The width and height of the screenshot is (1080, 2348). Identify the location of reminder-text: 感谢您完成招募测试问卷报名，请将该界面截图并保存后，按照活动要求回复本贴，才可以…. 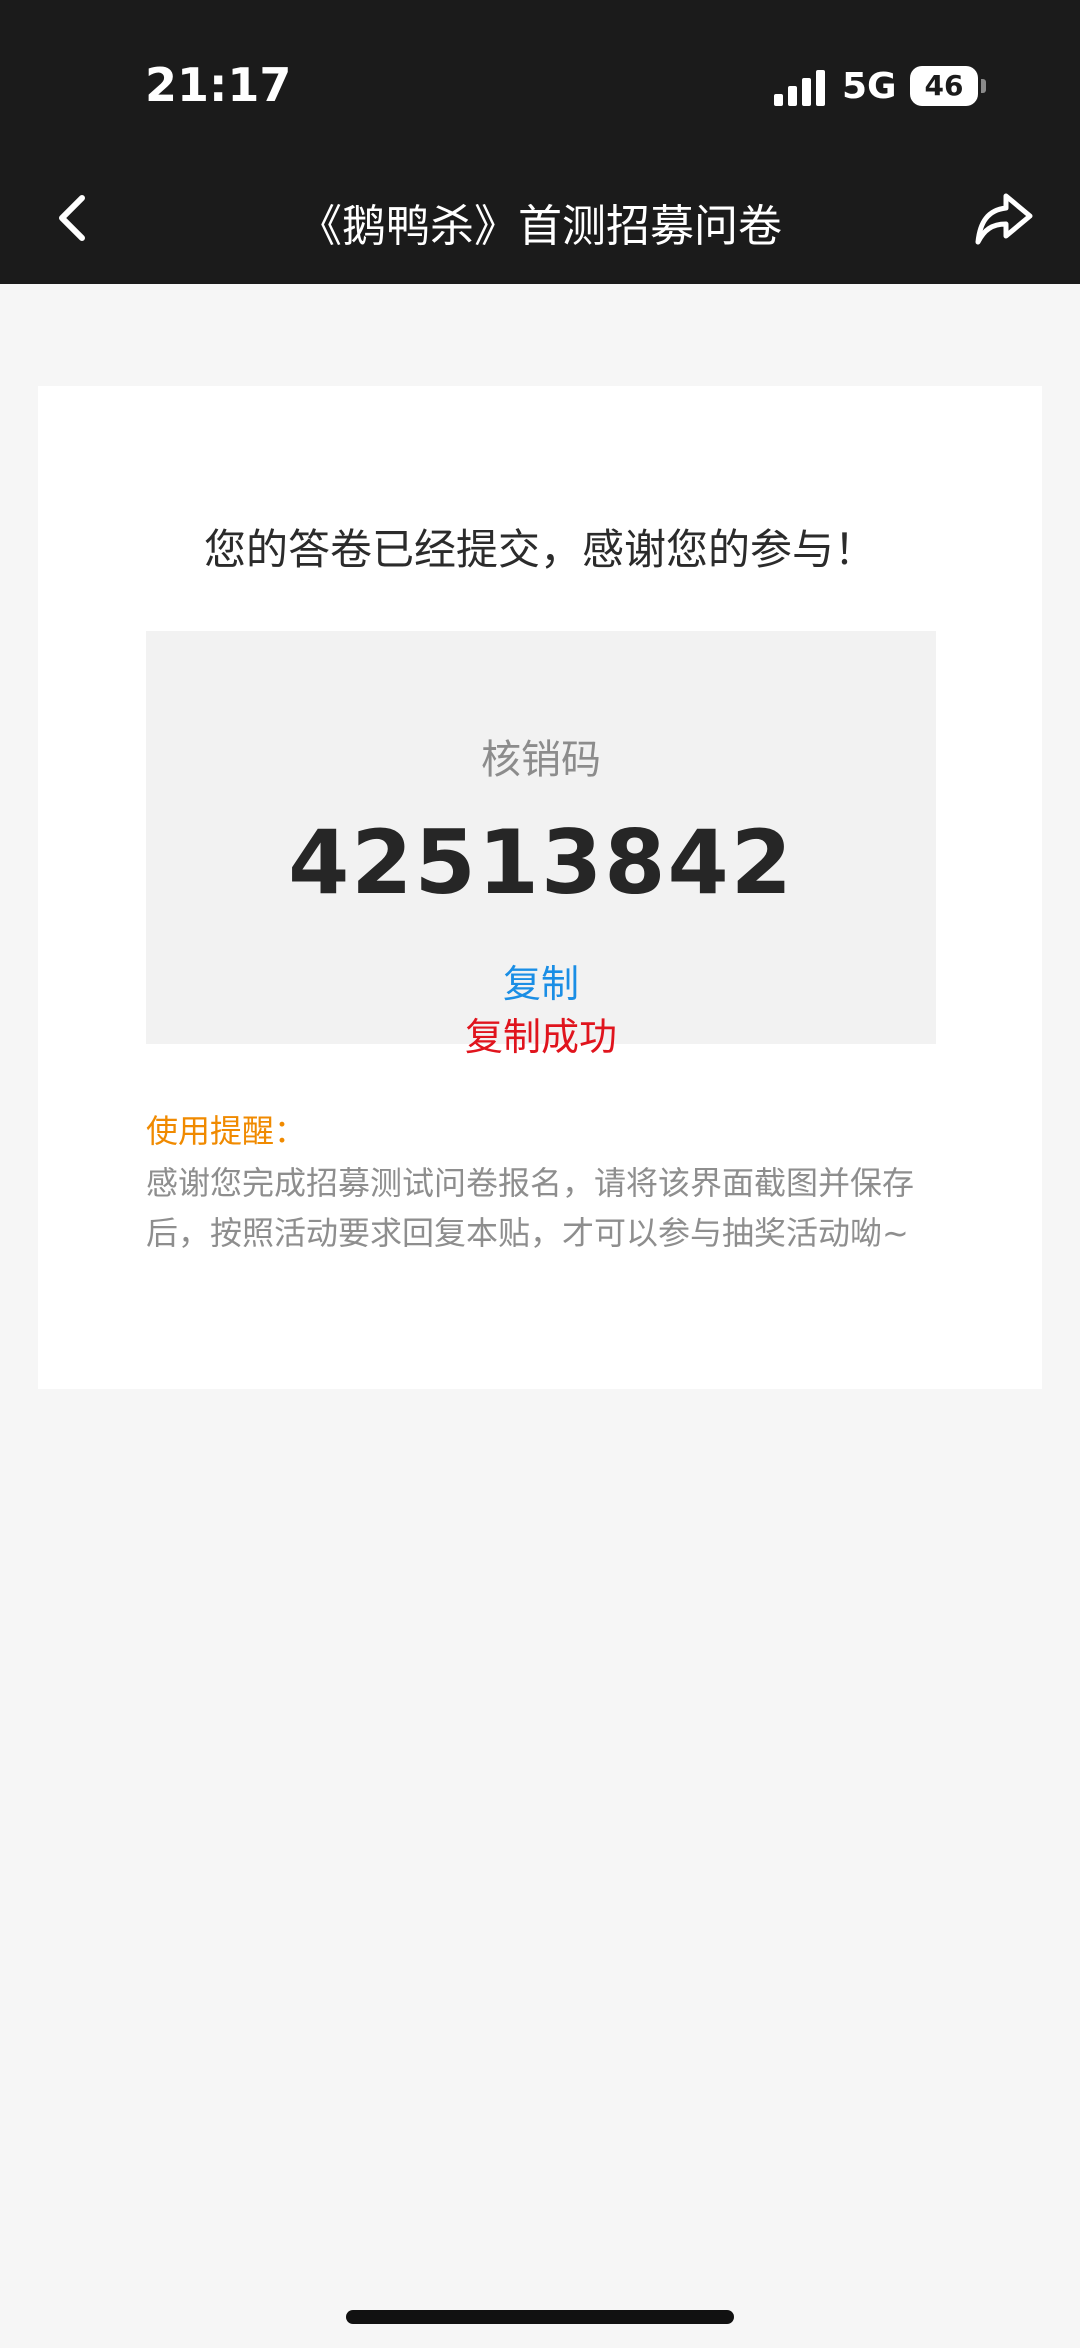
(530, 1208).